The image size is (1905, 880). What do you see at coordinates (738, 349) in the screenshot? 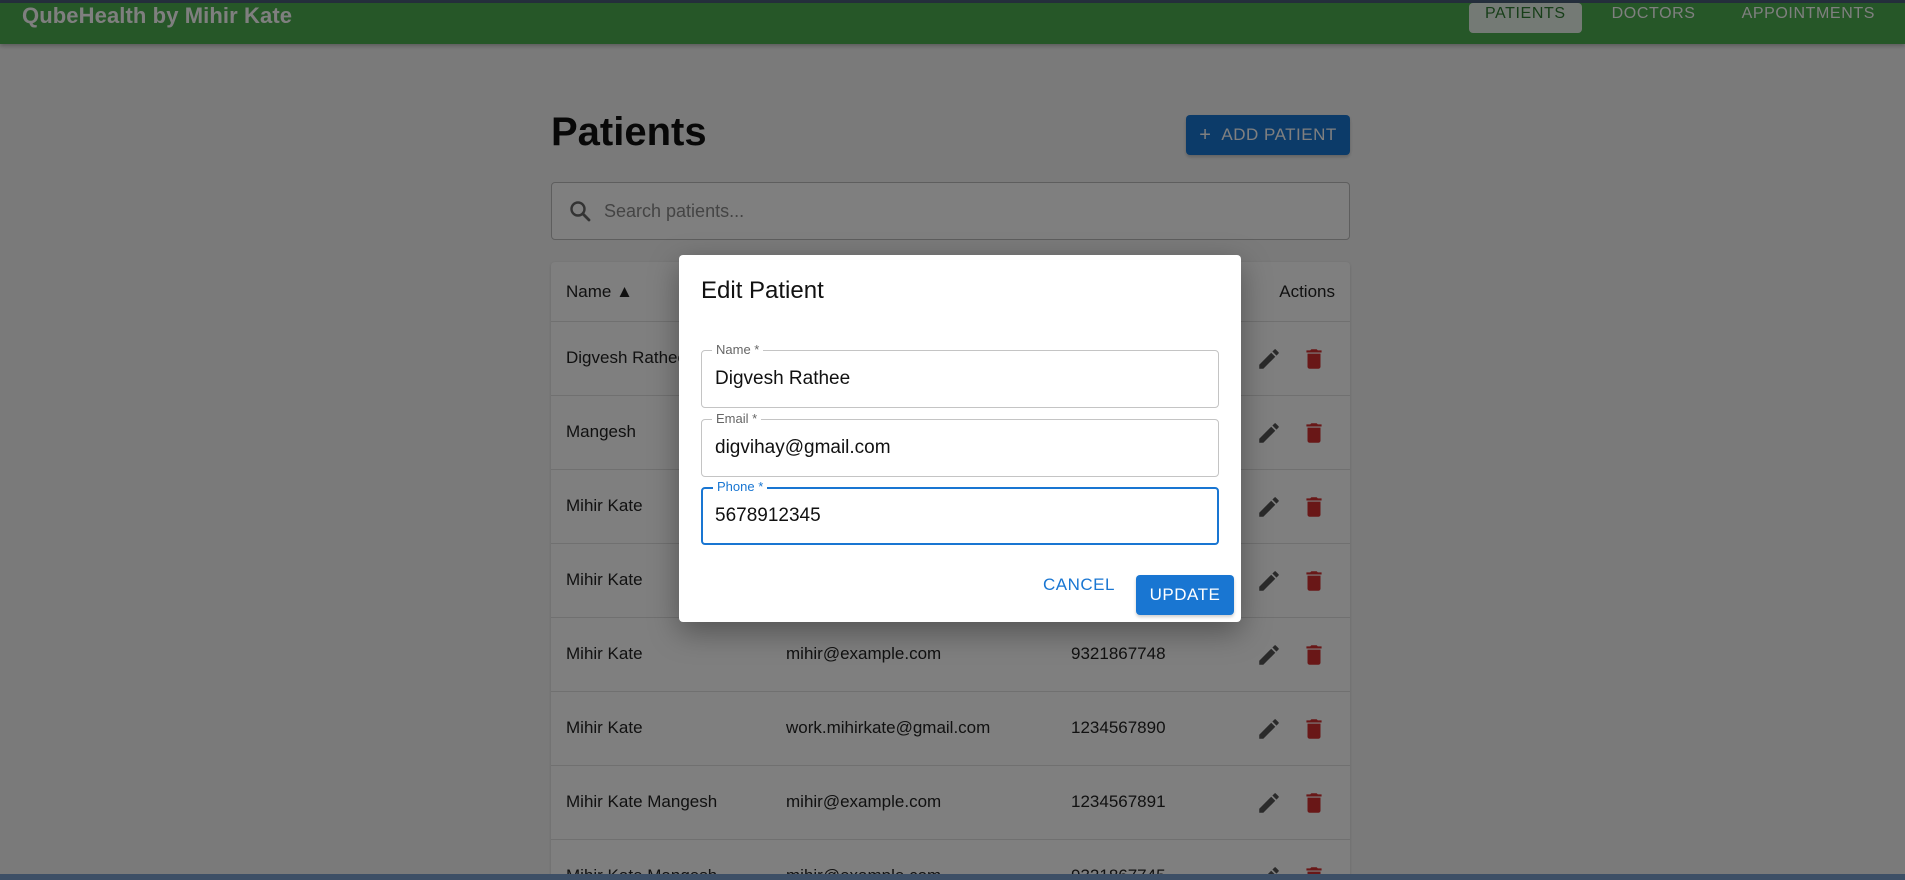
I see `name-field-label: Name *` at bounding box center [738, 349].